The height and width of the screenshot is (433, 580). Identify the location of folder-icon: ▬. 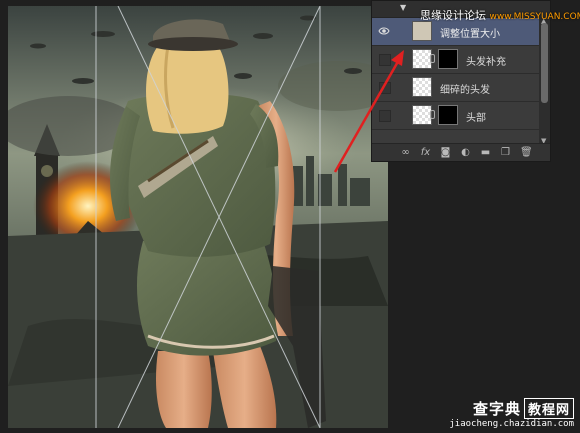
(485, 152).